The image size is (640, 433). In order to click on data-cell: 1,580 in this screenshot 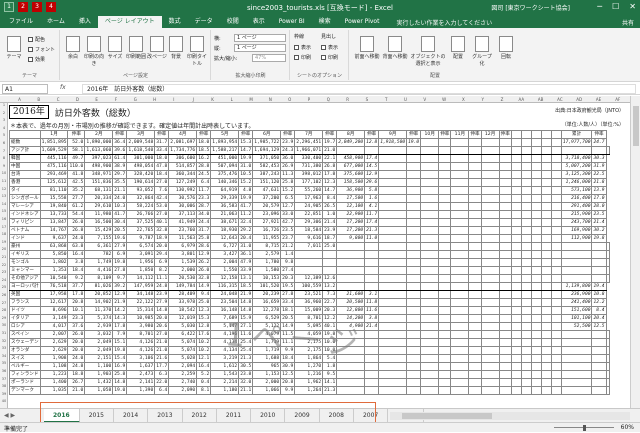, I will do `click(267, 270)`.